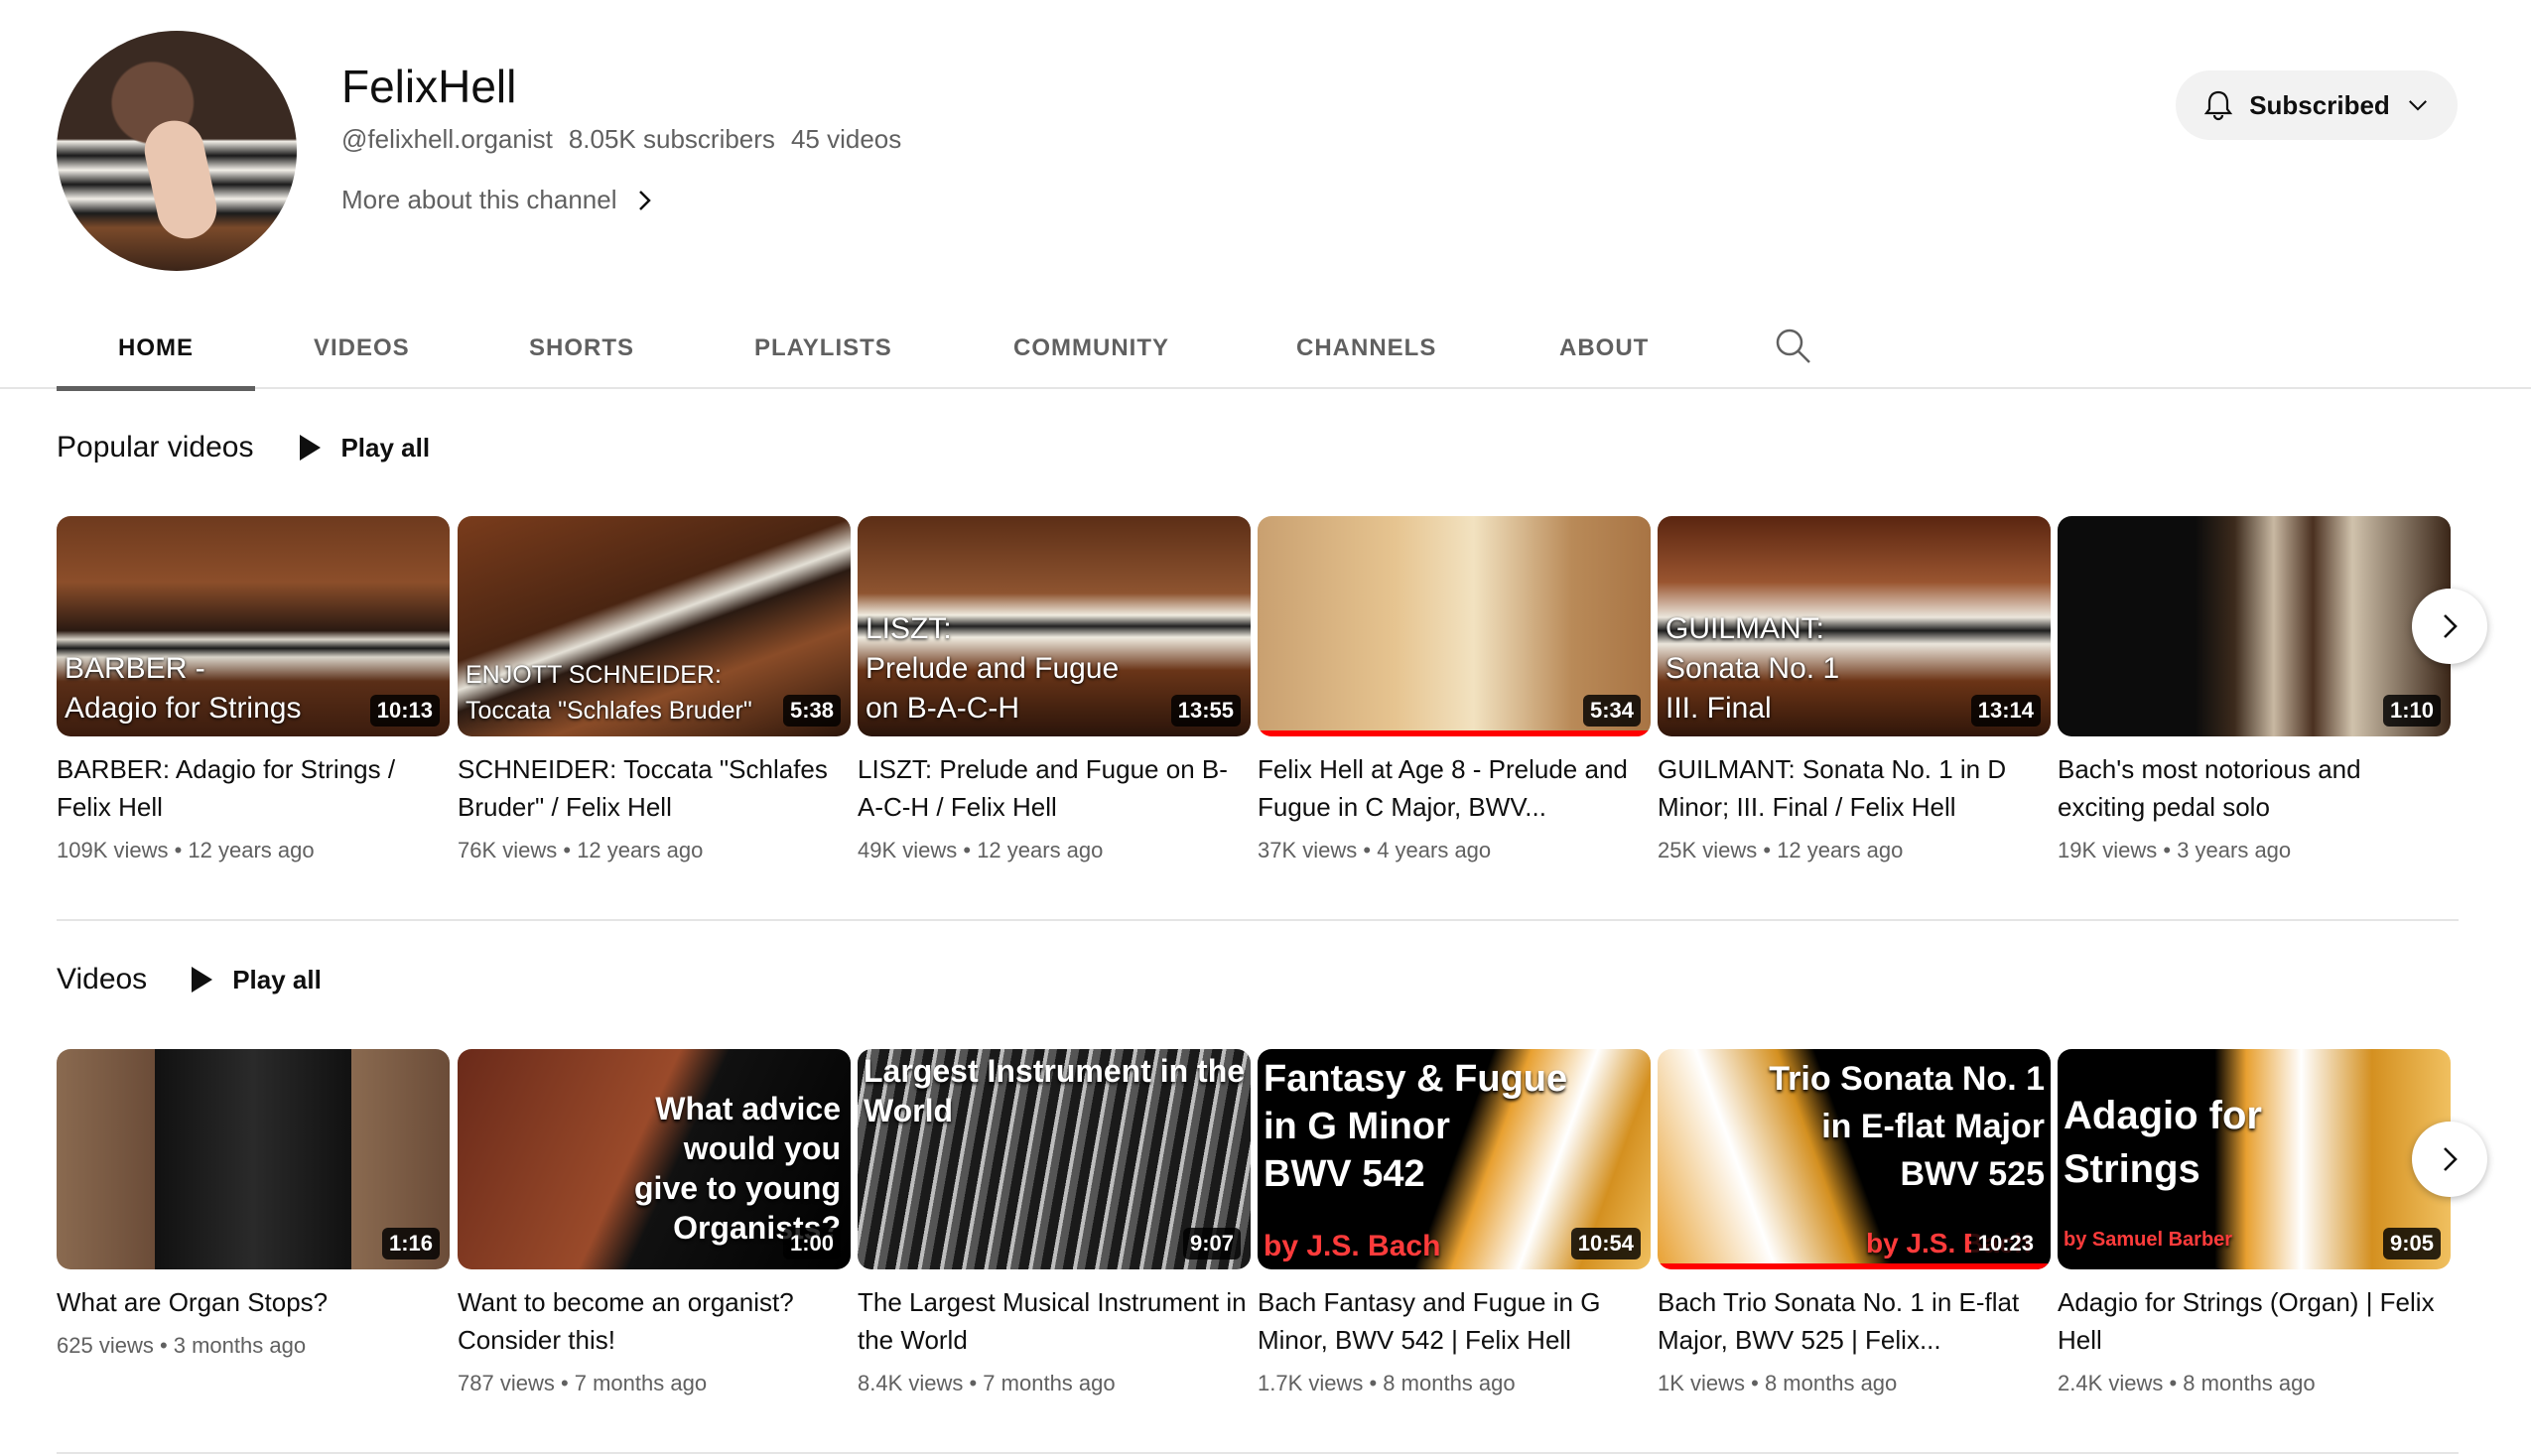  What do you see at coordinates (581, 348) in the screenshot?
I see `tab-shorts: SHORTS` at bounding box center [581, 348].